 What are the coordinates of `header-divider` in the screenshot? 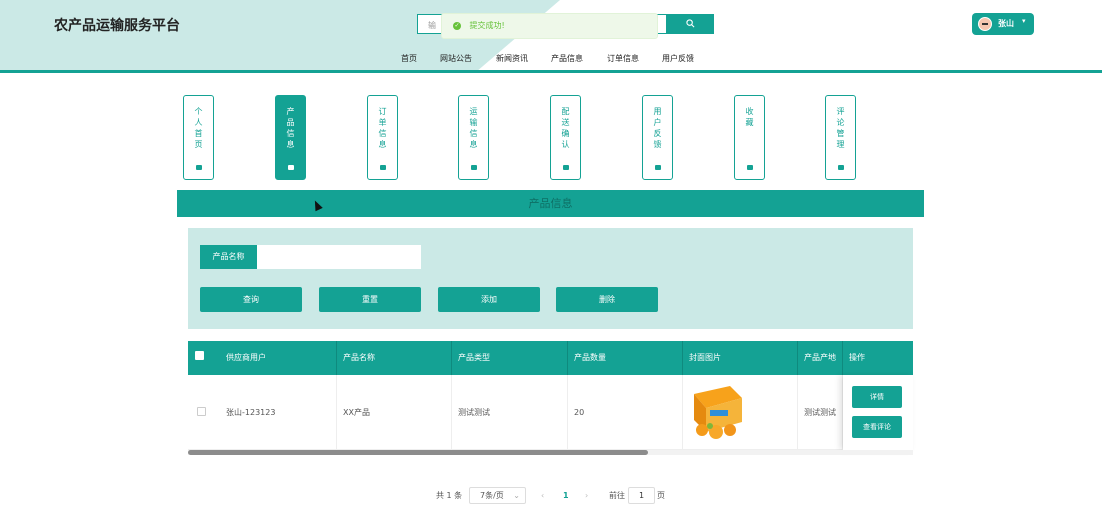 It's located at (551, 71).